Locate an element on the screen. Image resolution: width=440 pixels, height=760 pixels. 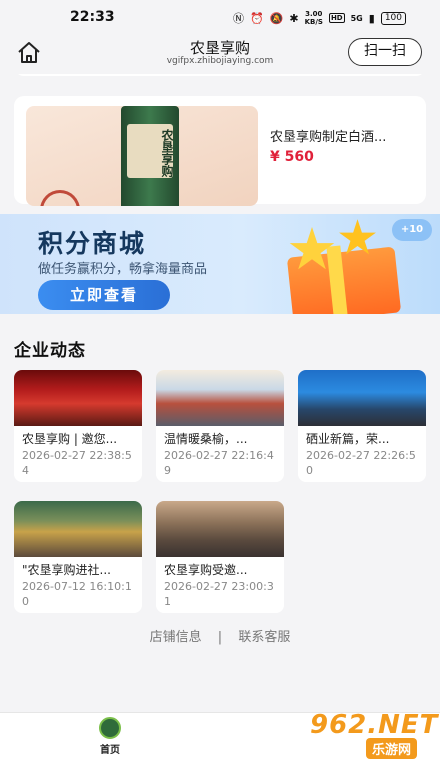
banner-title: 积分商城 is located at coordinates (92, 243).